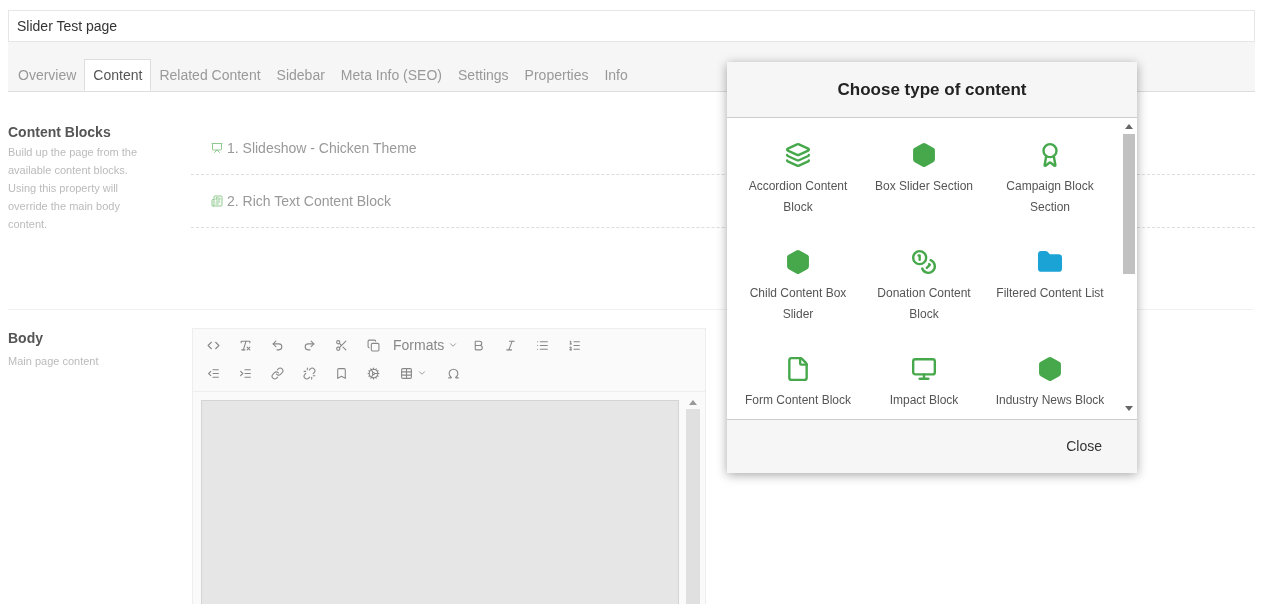 The image size is (1261, 604). What do you see at coordinates (426, 345) in the screenshot?
I see `formats-dropdown: Formats` at bounding box center [426, 345].